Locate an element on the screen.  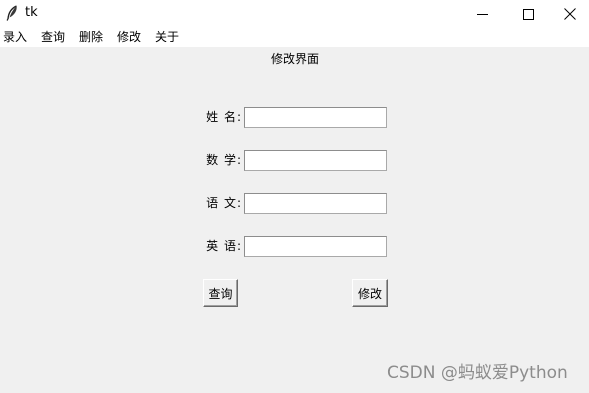
maximize-icon is located at coordinates (528, 14).